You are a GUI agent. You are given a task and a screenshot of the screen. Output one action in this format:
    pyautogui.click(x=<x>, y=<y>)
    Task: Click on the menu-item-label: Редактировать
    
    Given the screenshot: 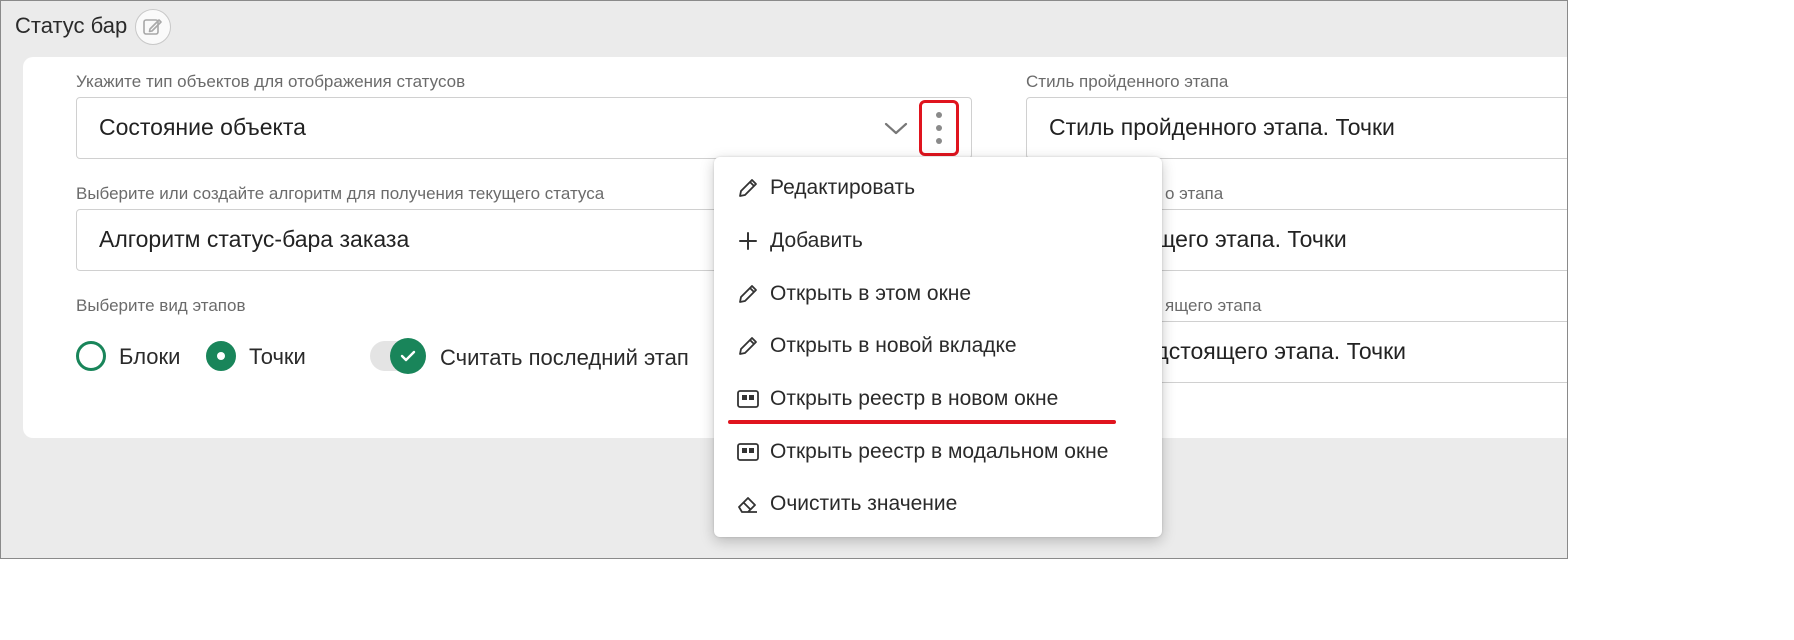 What is the action you would take?
    pyautogui.click(x=843, y=187)
    